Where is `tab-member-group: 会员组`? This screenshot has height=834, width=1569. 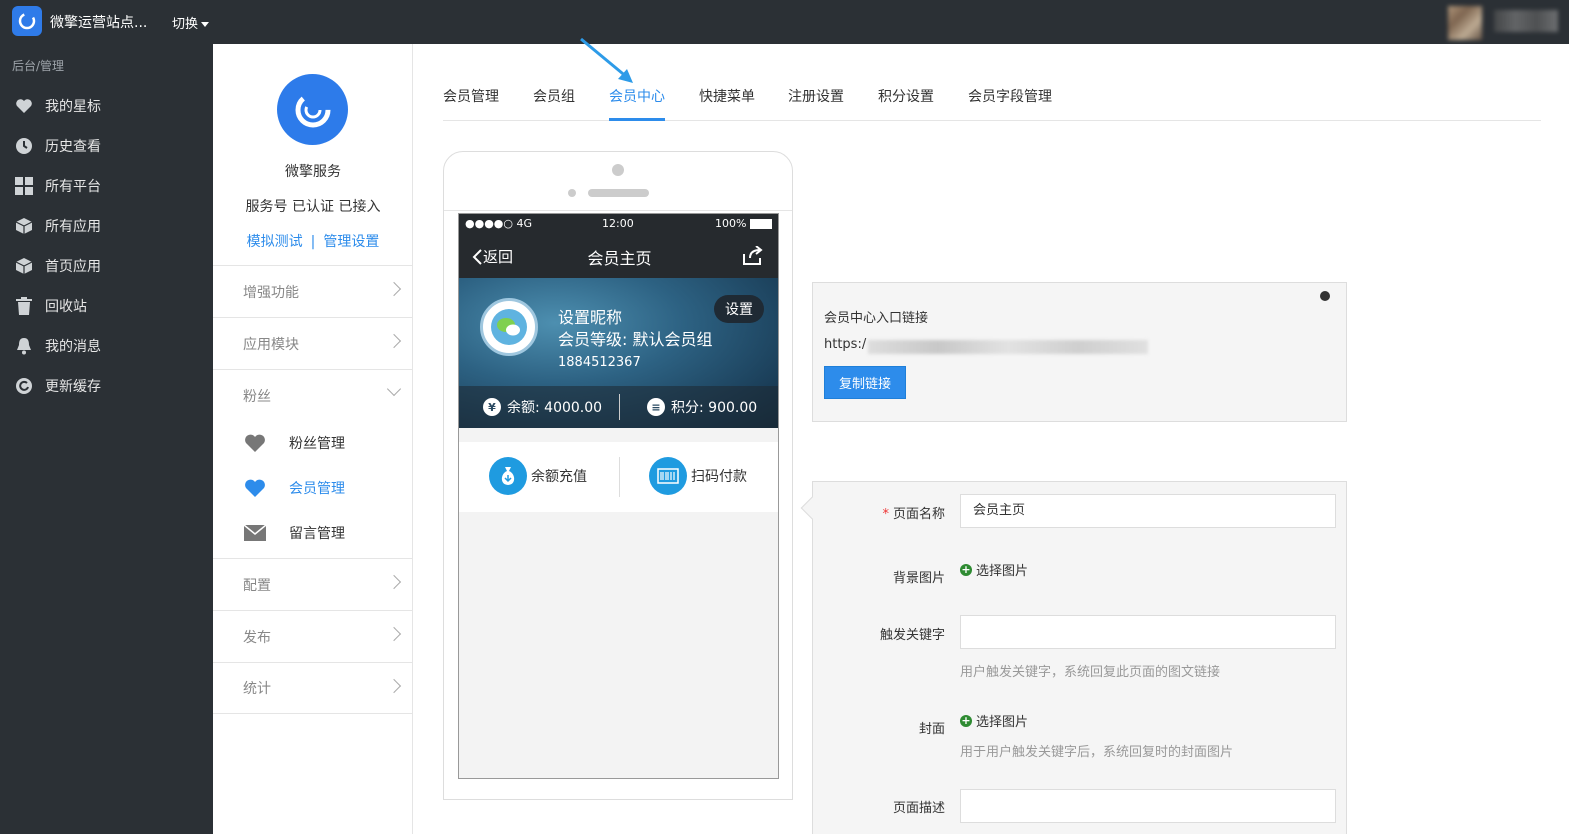
tab-member-group: 会员组 is located at coordinates (554, 103).